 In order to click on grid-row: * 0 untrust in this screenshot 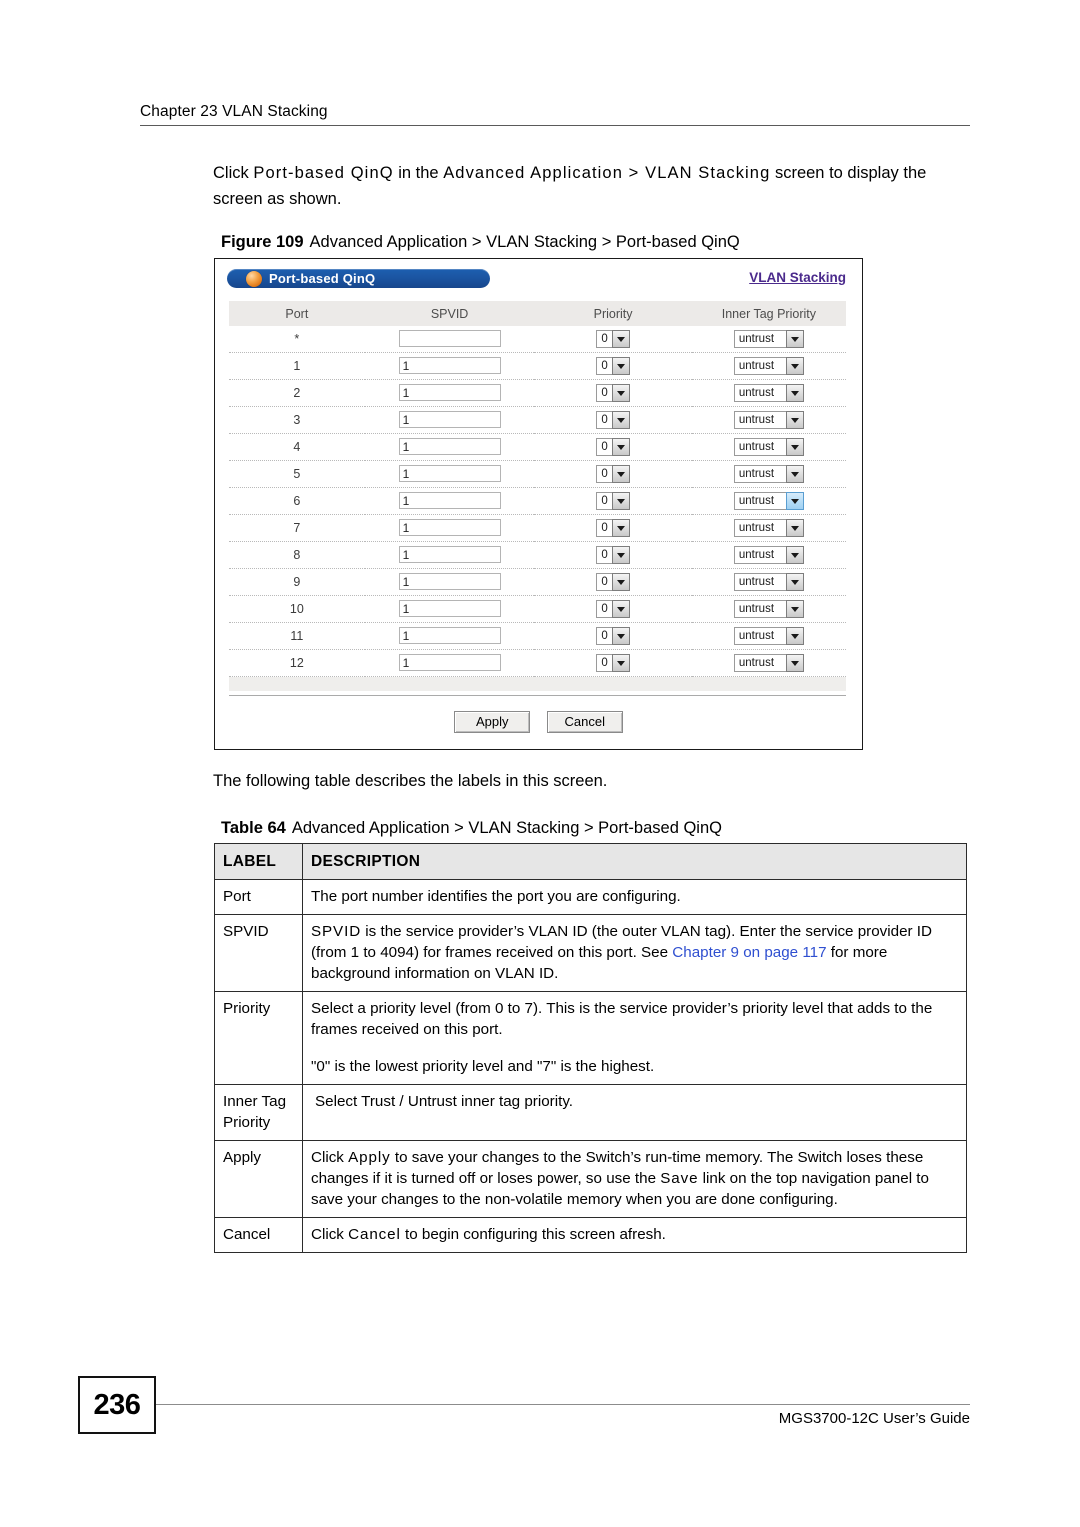, I will do `click(537, 339)`.